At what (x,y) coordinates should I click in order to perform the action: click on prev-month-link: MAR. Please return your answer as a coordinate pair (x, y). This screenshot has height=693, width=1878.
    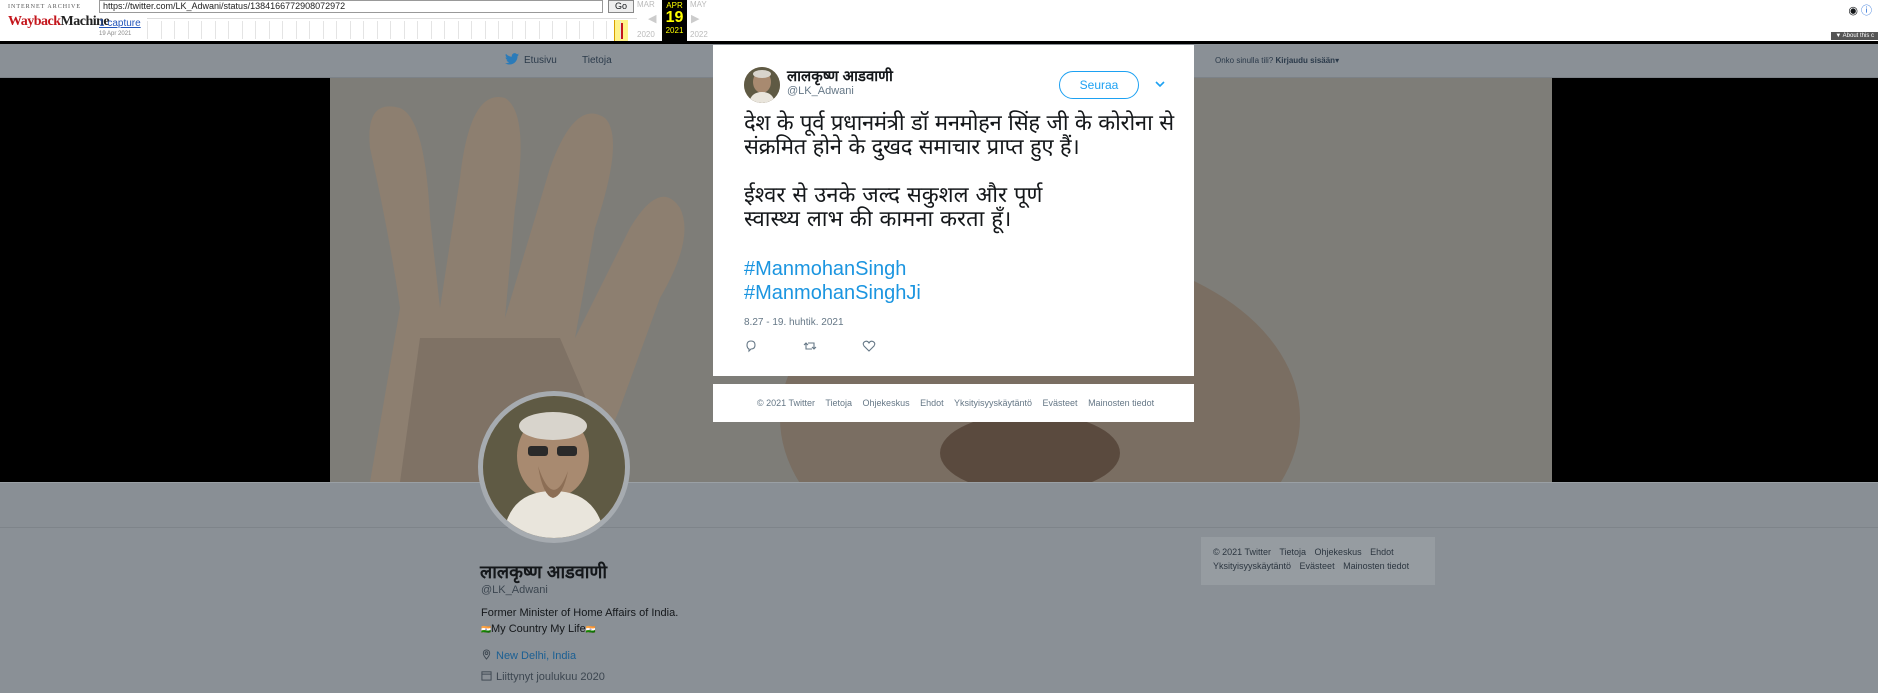
    Looking at the image, I should click on (646, 4).